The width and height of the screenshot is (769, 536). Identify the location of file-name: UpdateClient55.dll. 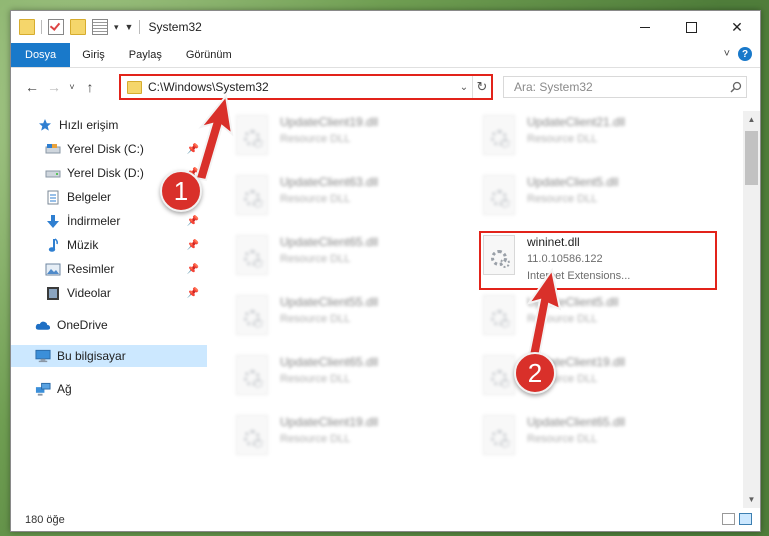
(329, 302).